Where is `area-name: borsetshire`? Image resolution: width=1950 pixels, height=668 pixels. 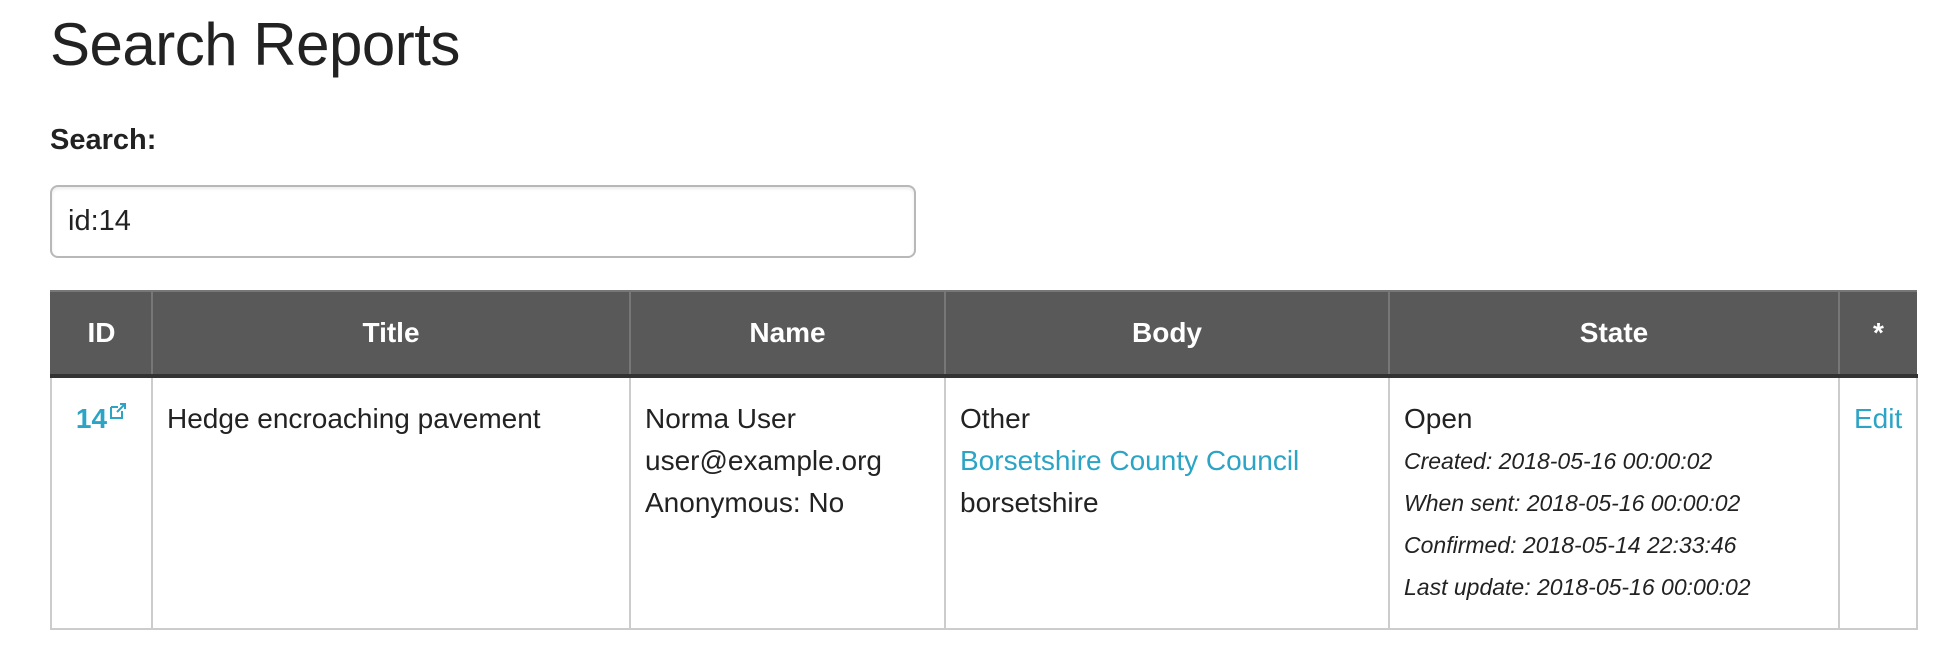 area-name: borsetshire is located at coordinates (1029, 502).